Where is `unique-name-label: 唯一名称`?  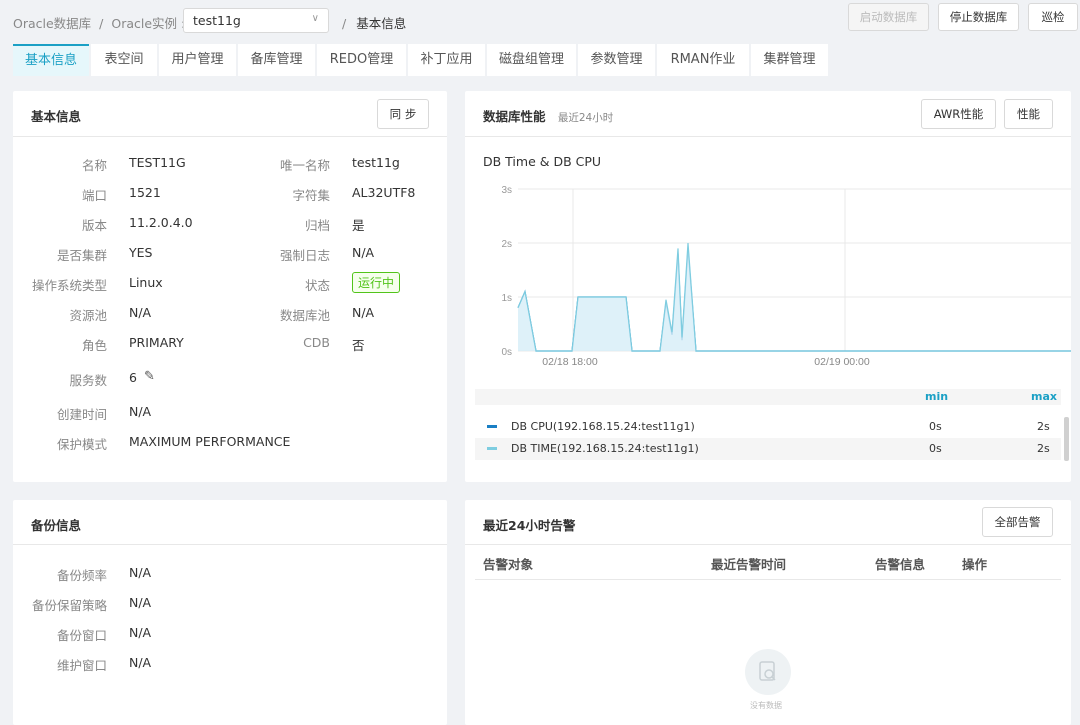 unique-name-label: 唯一名称 is located at coordinates (304, 165).